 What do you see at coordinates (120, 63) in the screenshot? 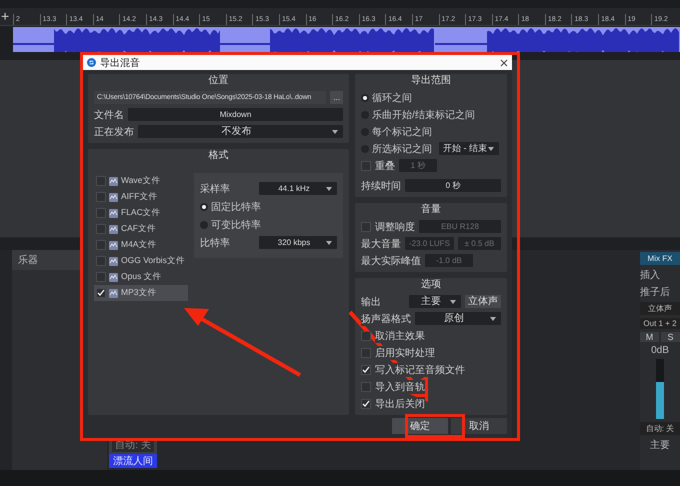
I see `window-title: 导出混音` at bounding box center [120, 63].